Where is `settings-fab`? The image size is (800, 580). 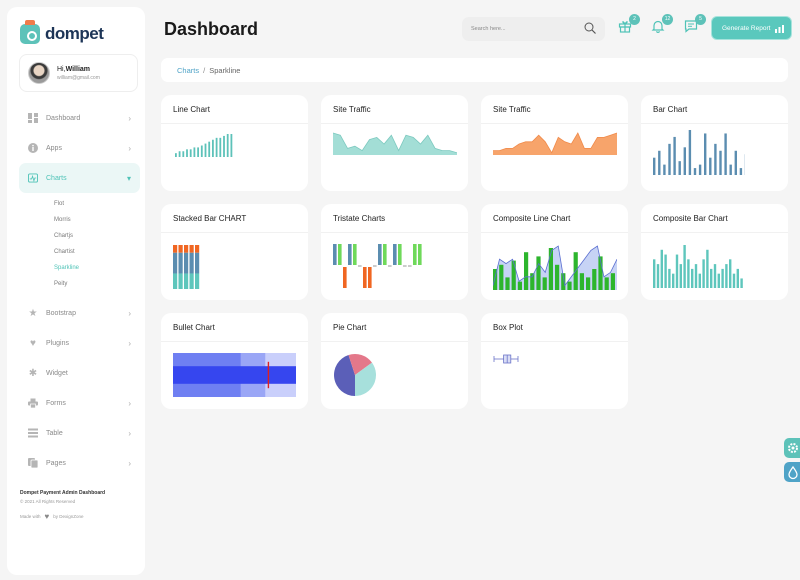
settings-fab is located at coordinates (792, 448).